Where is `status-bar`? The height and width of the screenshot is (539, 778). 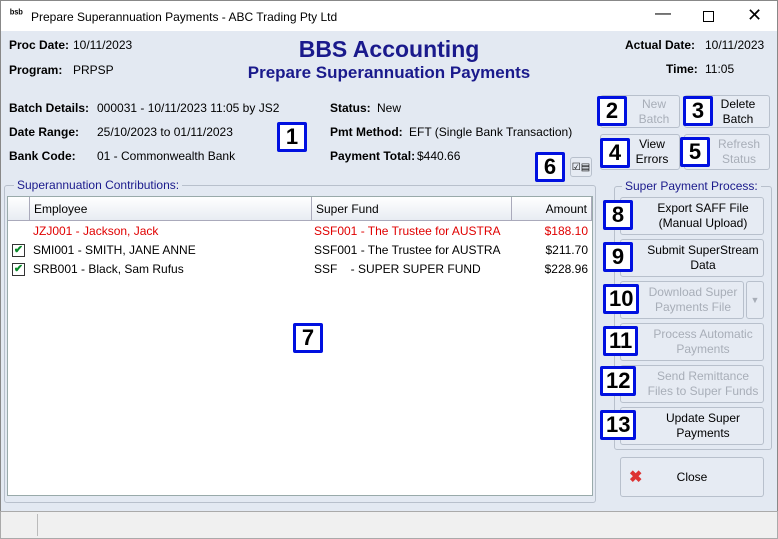
status-bar is located at coordinates (389, 525).